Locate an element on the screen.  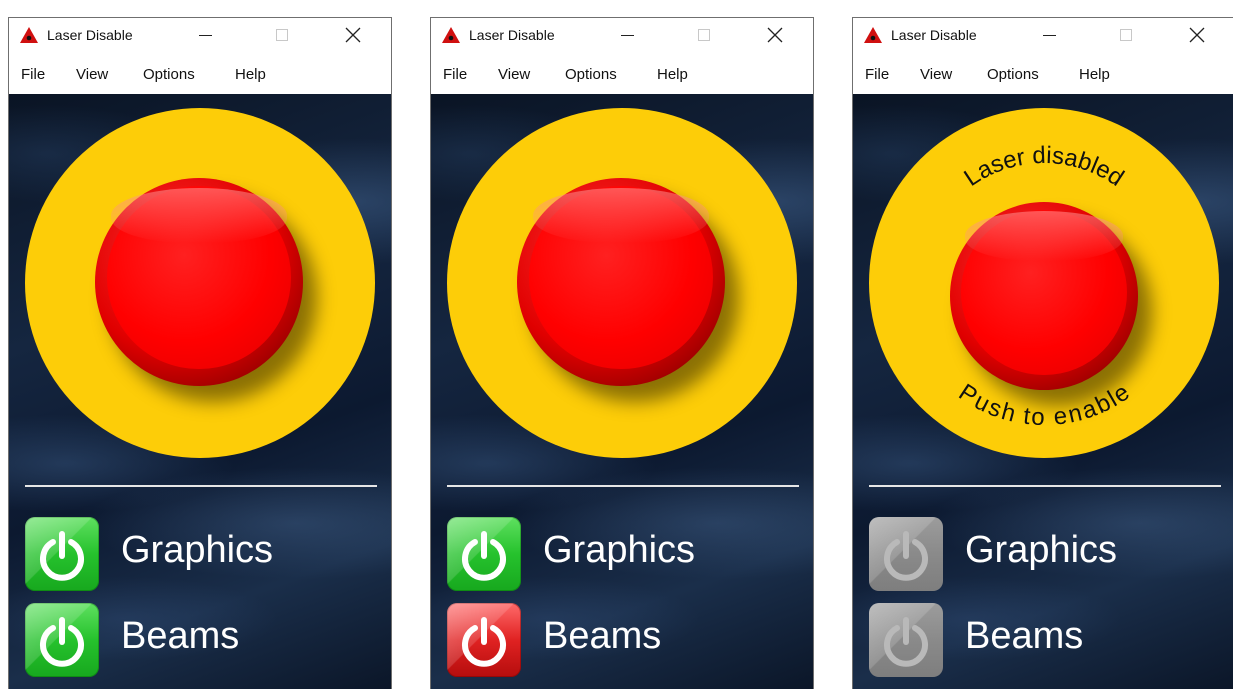
svg-text: Laser disabled is located at coordinates (1043, 167).